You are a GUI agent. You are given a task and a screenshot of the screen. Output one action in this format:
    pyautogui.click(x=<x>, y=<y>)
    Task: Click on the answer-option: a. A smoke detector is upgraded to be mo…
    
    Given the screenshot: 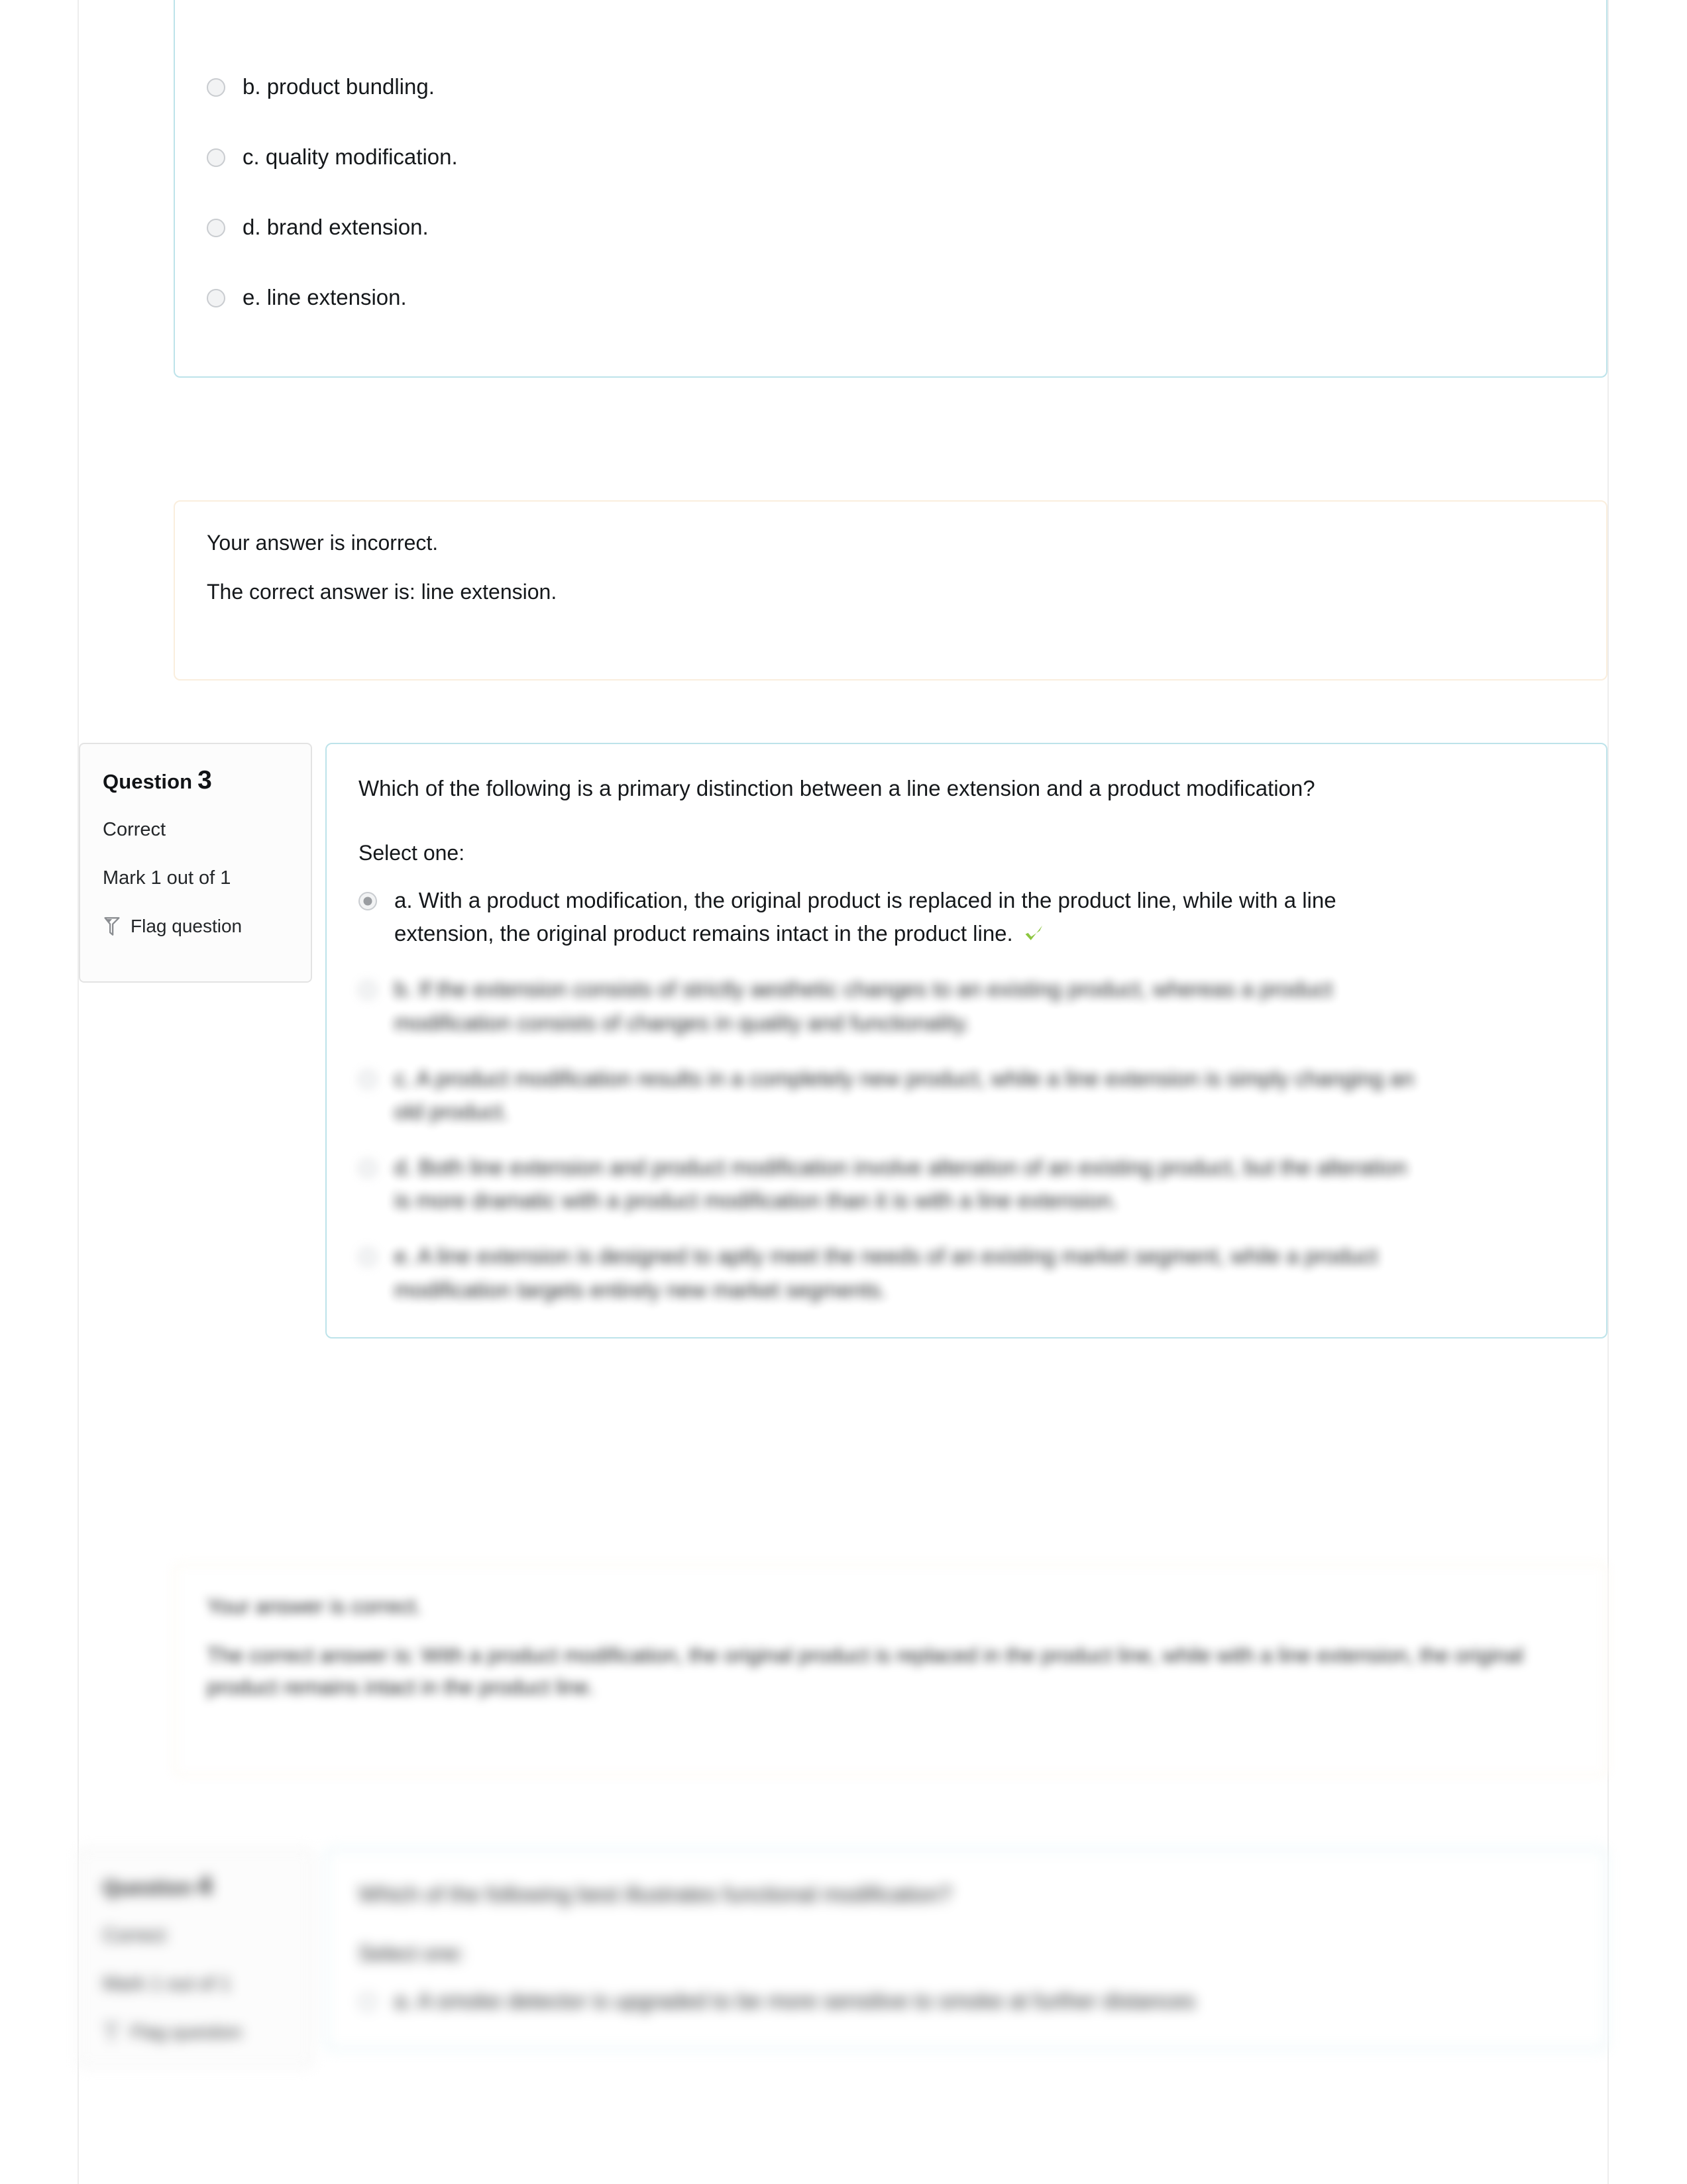 What is the action you would take?
    pyautogui.click(x=966, y=2001)
    